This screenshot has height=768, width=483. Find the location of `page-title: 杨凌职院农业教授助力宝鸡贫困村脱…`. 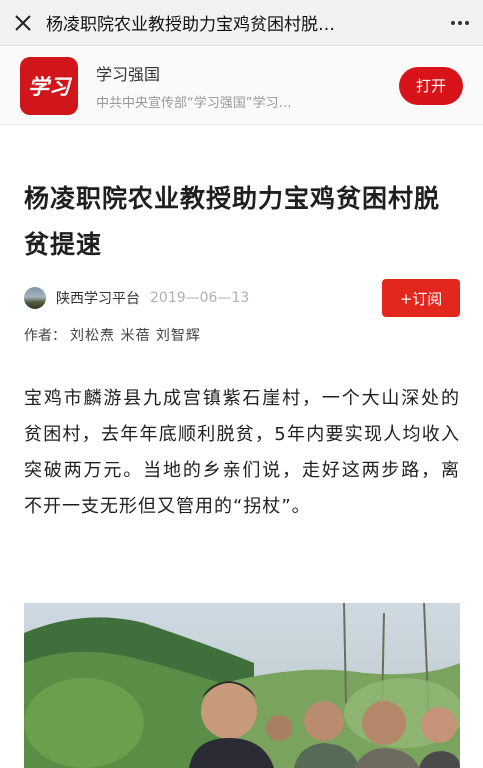

page-title: 杨凌职院农业教授助力宝鸡贫困村脱… is located at coordinates (190, 25).